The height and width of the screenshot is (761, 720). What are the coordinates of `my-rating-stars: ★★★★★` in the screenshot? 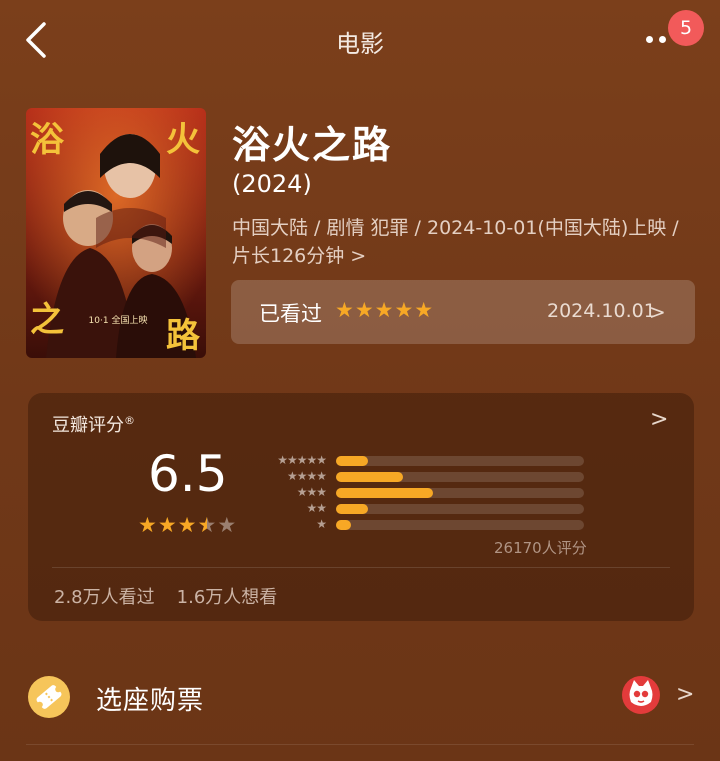 It's located at (385, 310).